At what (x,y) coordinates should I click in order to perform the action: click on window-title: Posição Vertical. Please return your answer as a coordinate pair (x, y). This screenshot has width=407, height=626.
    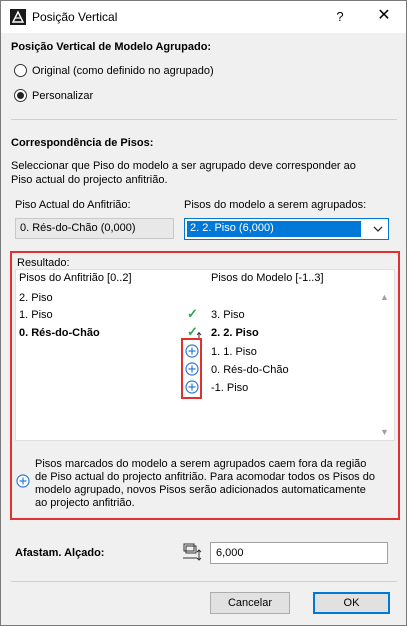
    Looking at the image, I should click on (75, 17).